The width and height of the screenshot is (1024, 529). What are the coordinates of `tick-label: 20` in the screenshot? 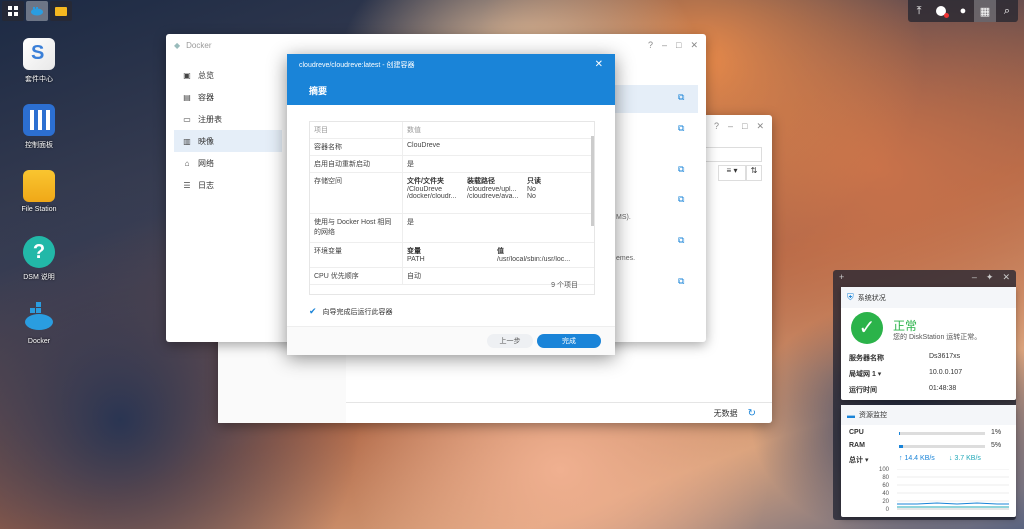 It's located at (886, 502).